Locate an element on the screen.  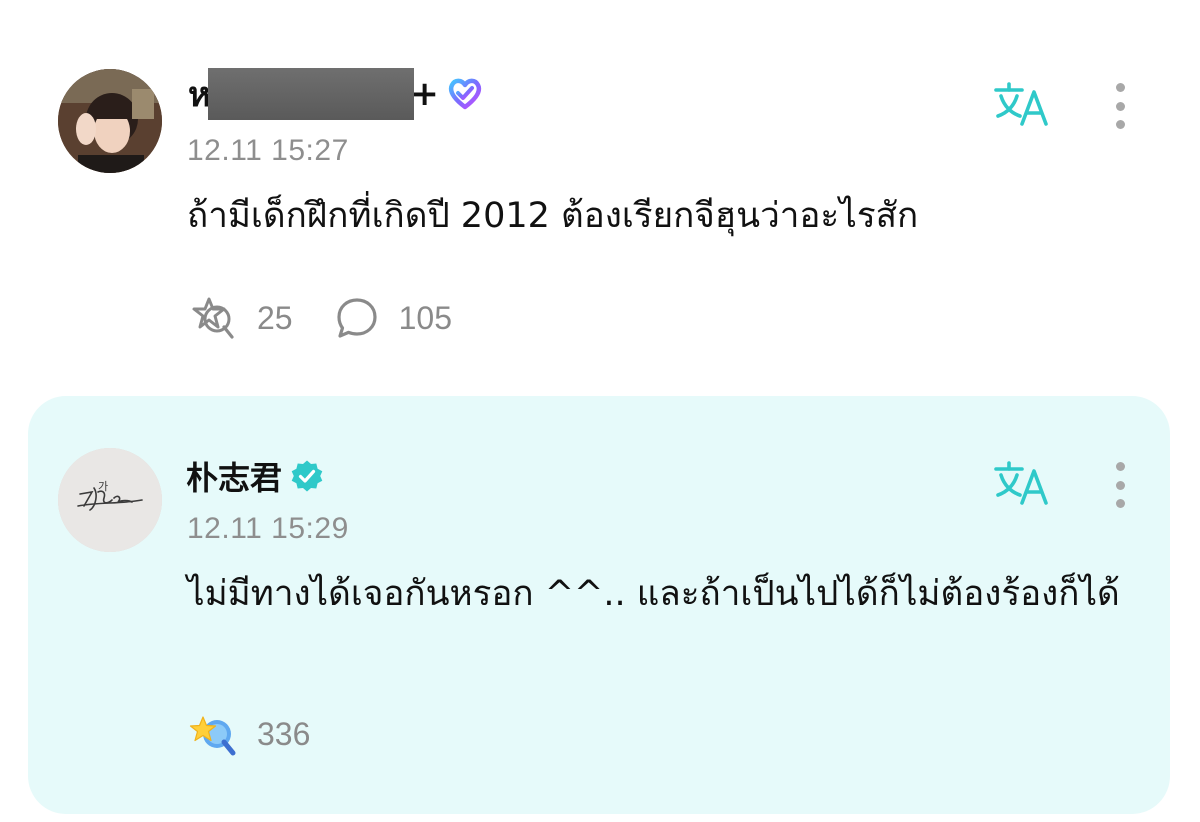
verified-check-badge-icon is located at coordinates (307, 476).